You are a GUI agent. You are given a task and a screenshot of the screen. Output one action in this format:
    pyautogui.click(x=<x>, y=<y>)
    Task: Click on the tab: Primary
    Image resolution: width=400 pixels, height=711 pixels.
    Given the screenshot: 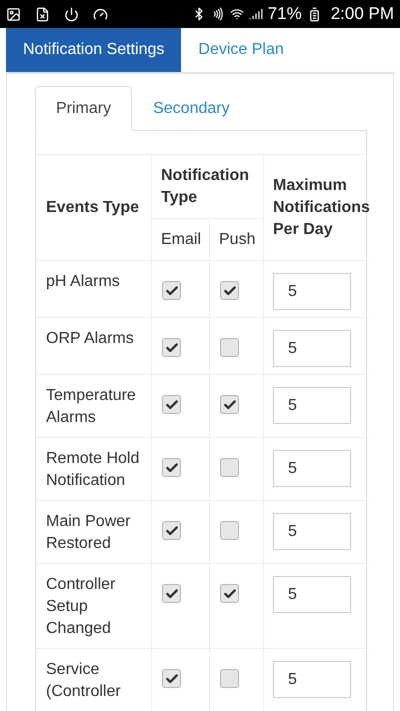 What is the action you would take?
    pyautogui.click(x=83, y=108)
    